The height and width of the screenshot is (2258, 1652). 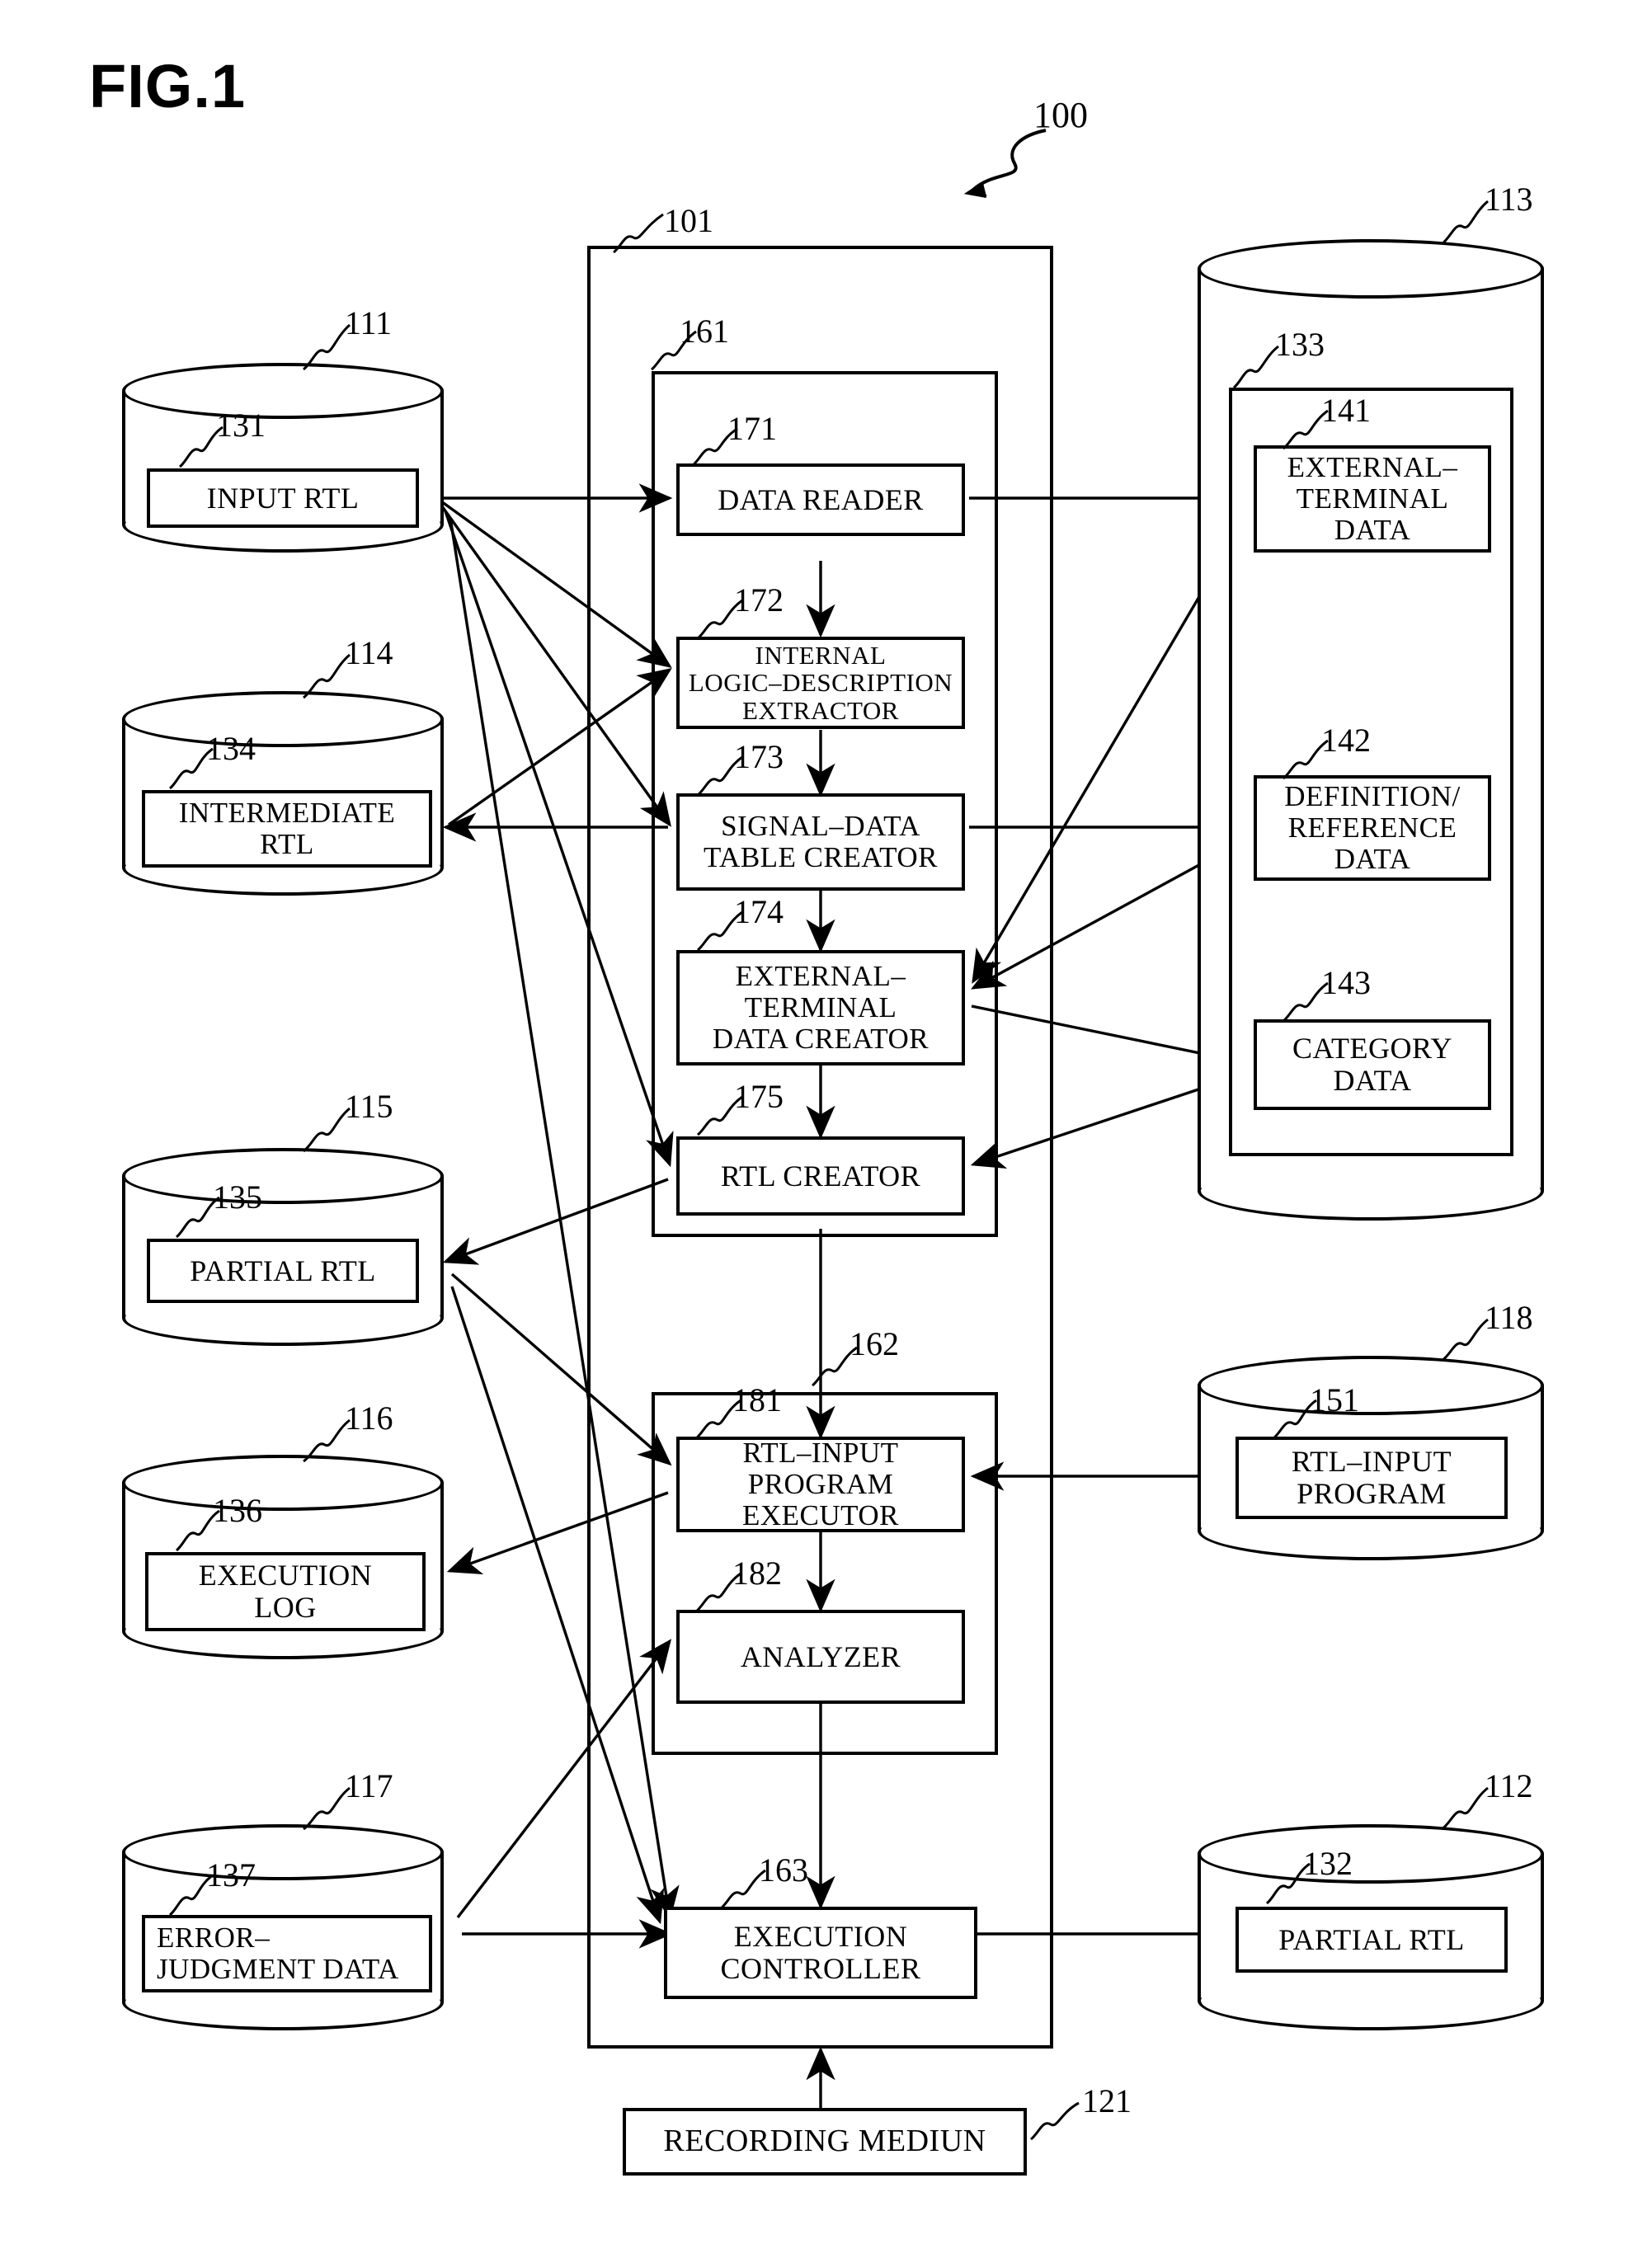 I want to click on module-label: RTL CREATOR, so click(x=820, y=1176).